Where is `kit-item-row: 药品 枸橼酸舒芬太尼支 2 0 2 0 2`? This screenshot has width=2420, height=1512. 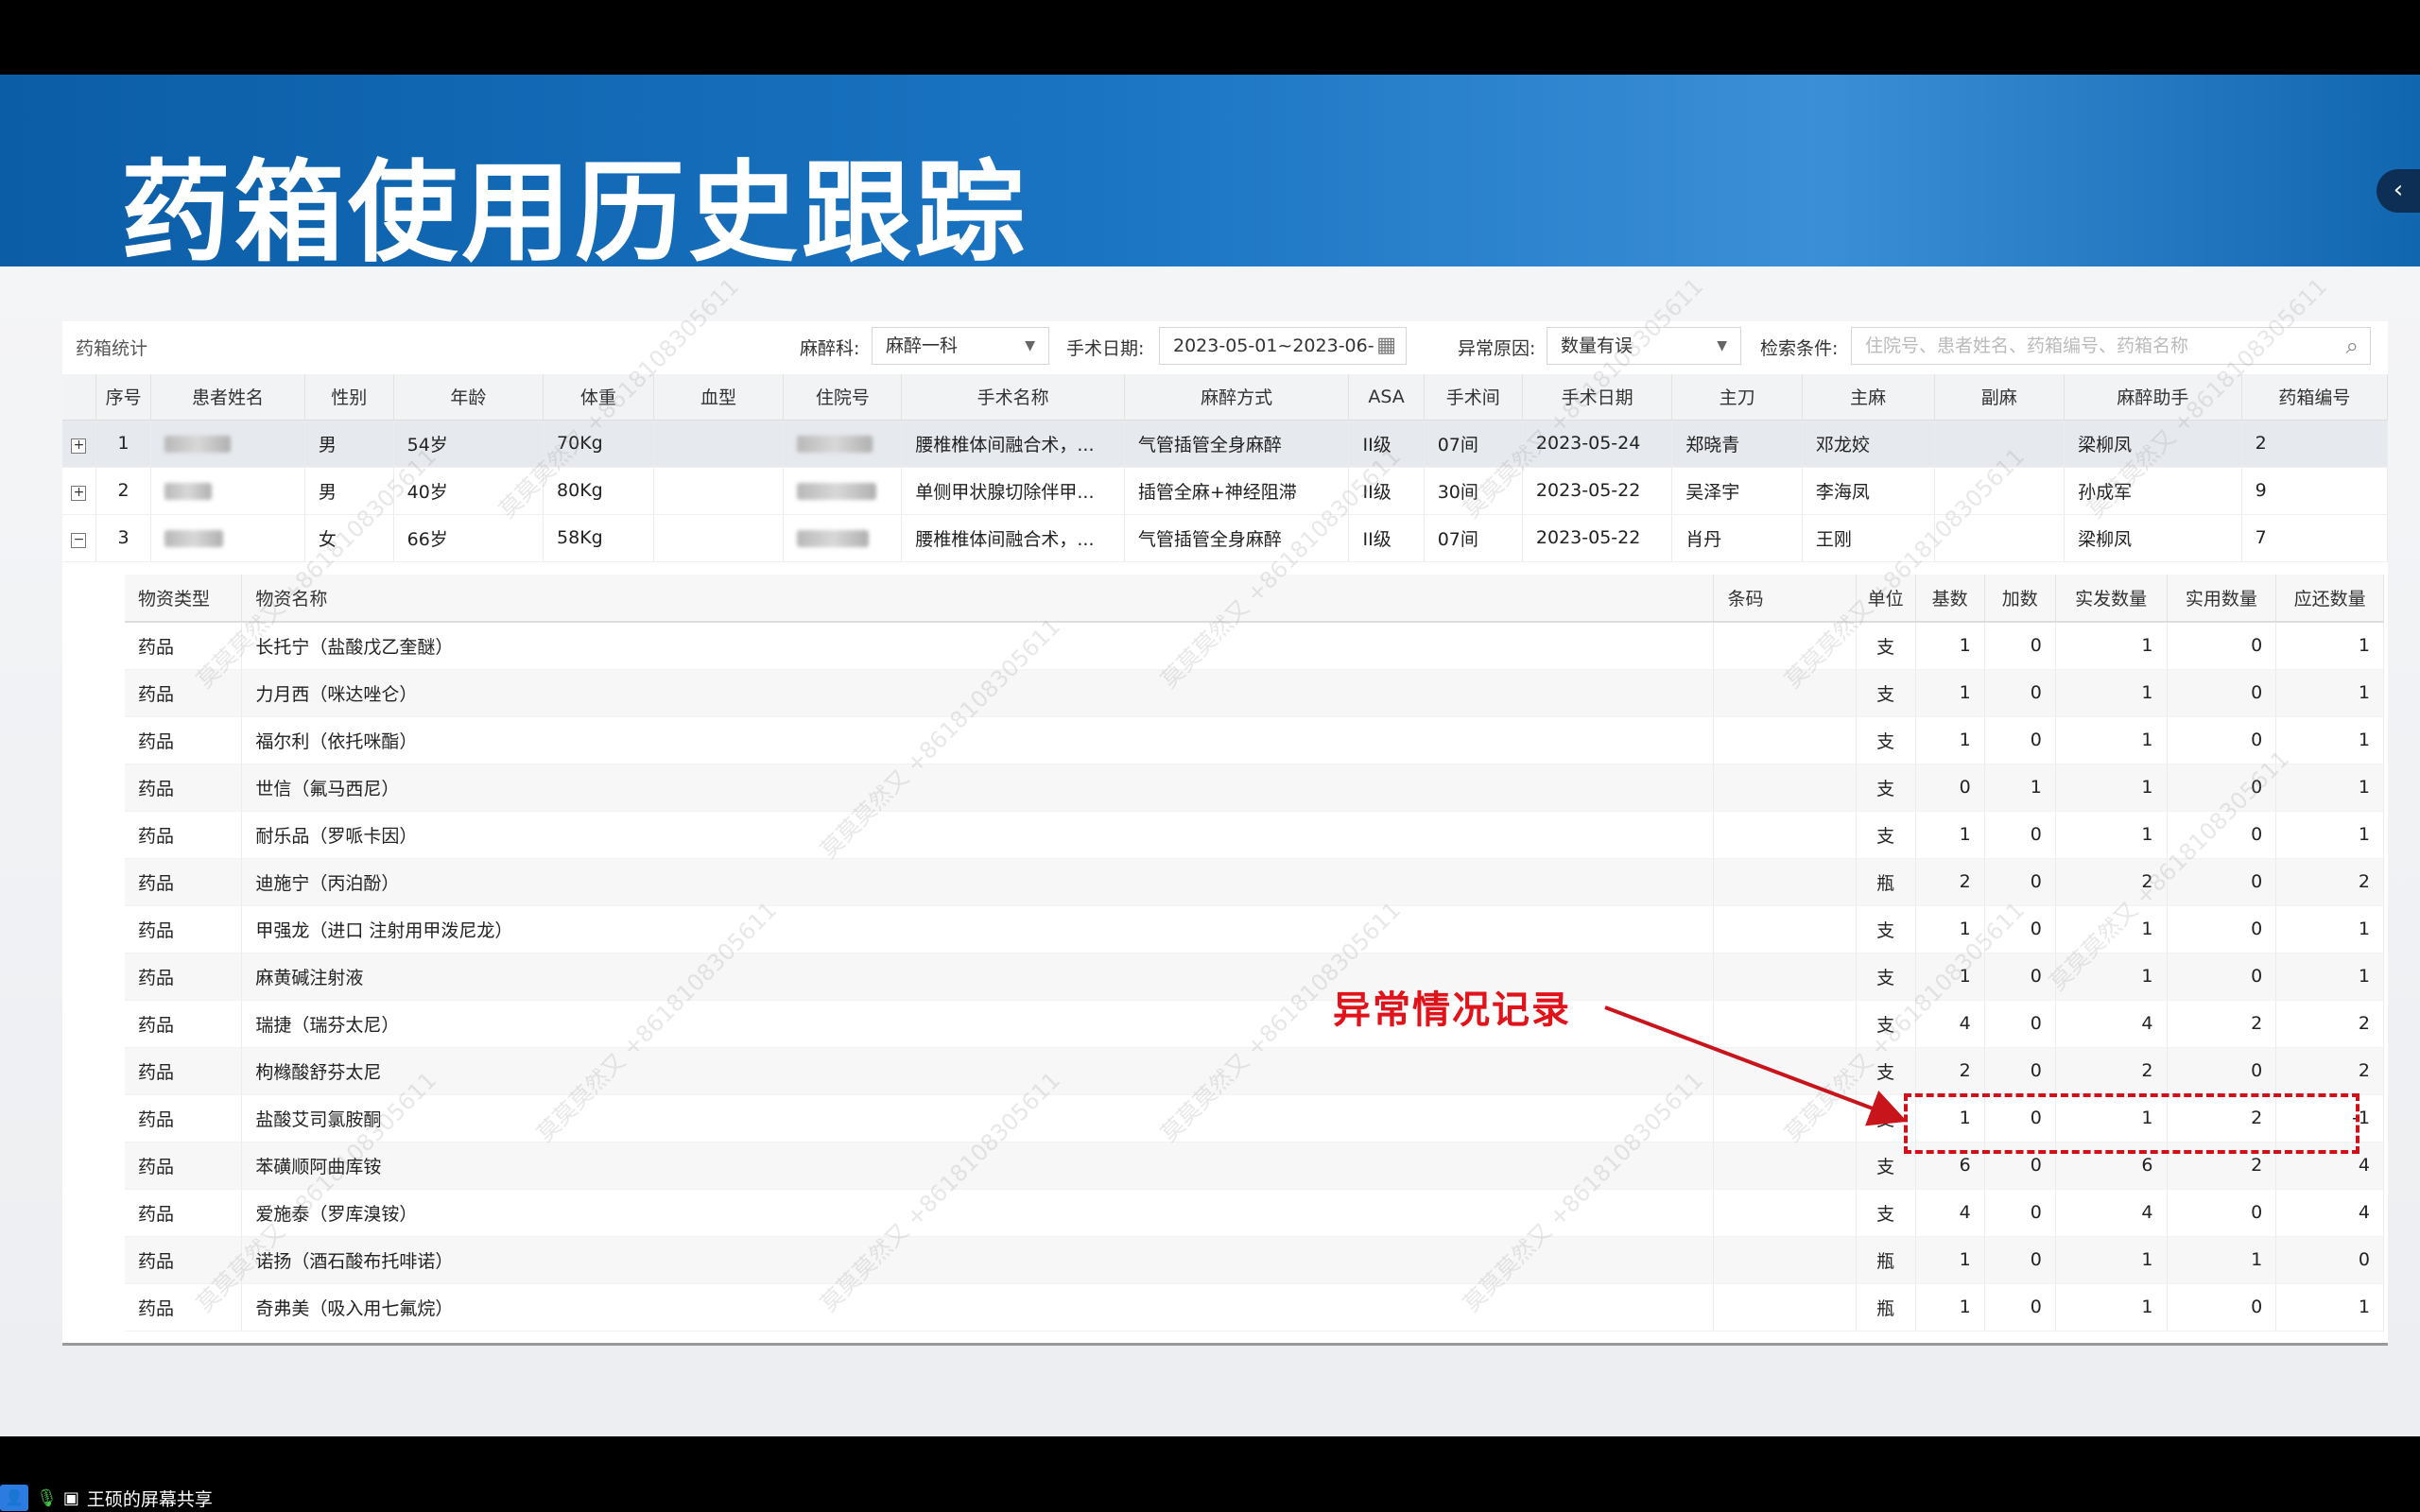 kit-item-row: 药品 枸橼酸舒芬太尼支 2 0 2 0 2 is located at coordinates (1254, 1071).